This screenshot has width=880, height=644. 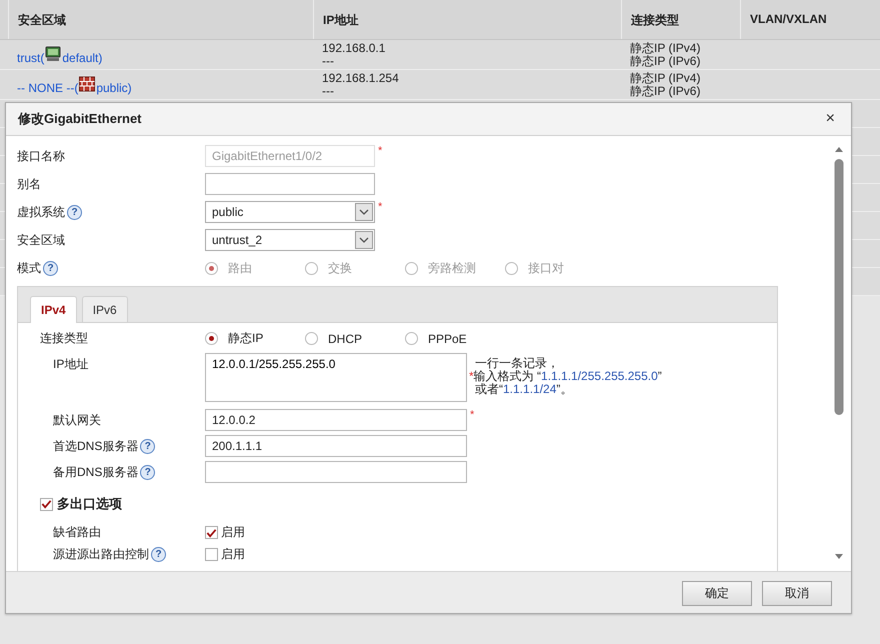 I want to click on field-label: 首选DNS服务器, so click(x=95, y=446).